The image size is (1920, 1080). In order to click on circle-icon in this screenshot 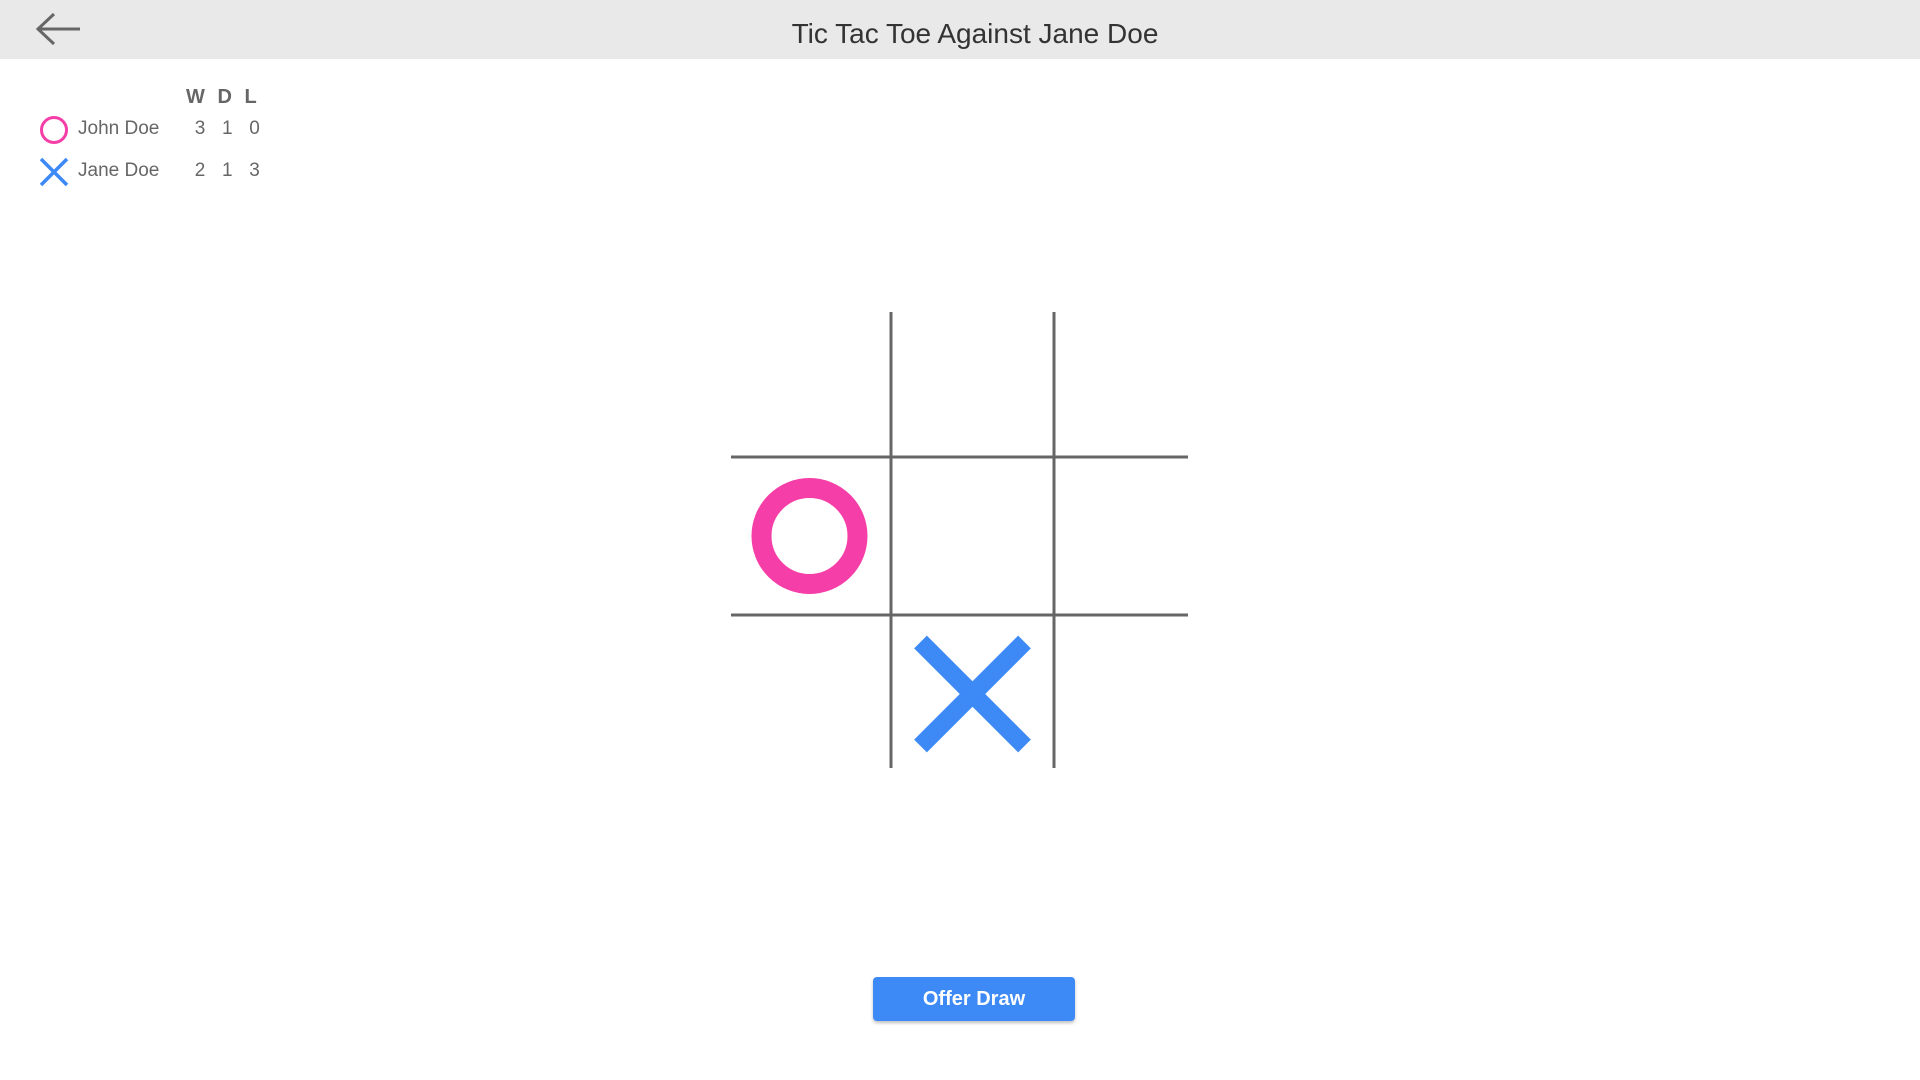, I will do `click(54, 130)`.